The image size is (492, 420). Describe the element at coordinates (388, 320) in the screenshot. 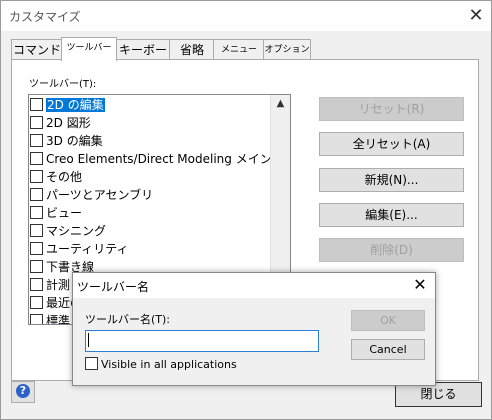

I see `ok-button: OK` at that location.